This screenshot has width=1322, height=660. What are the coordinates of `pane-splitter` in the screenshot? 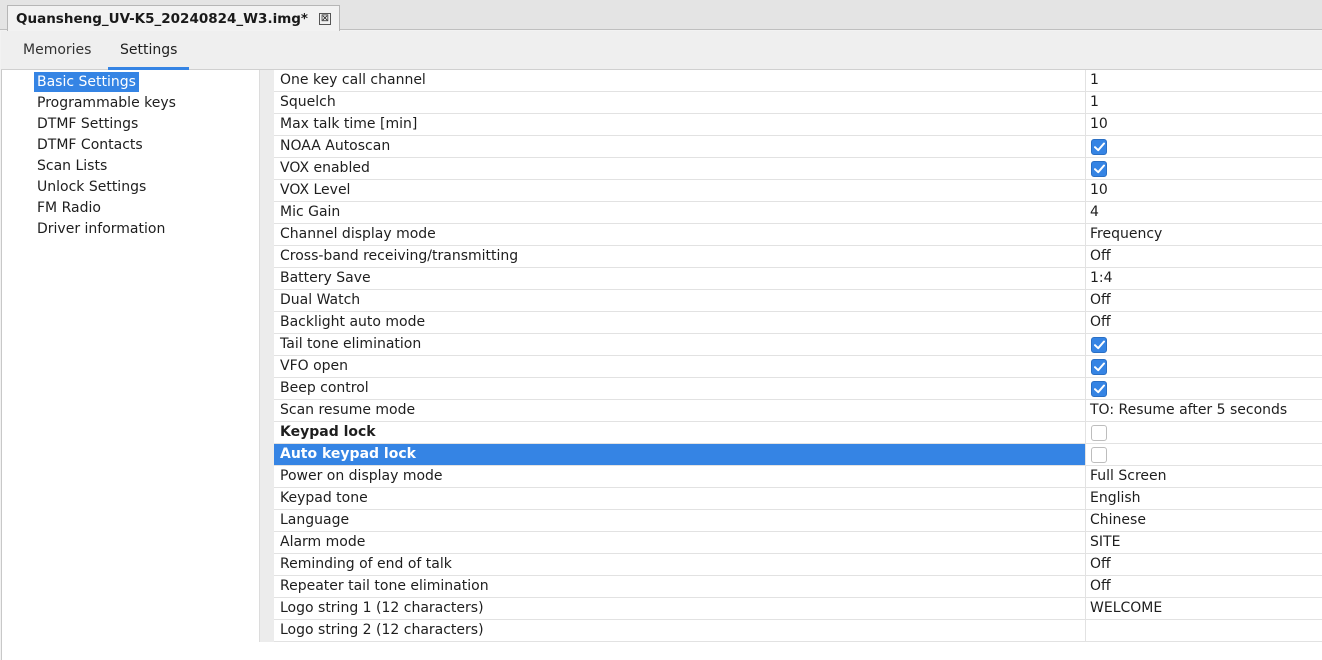 It's located at (266, 356).